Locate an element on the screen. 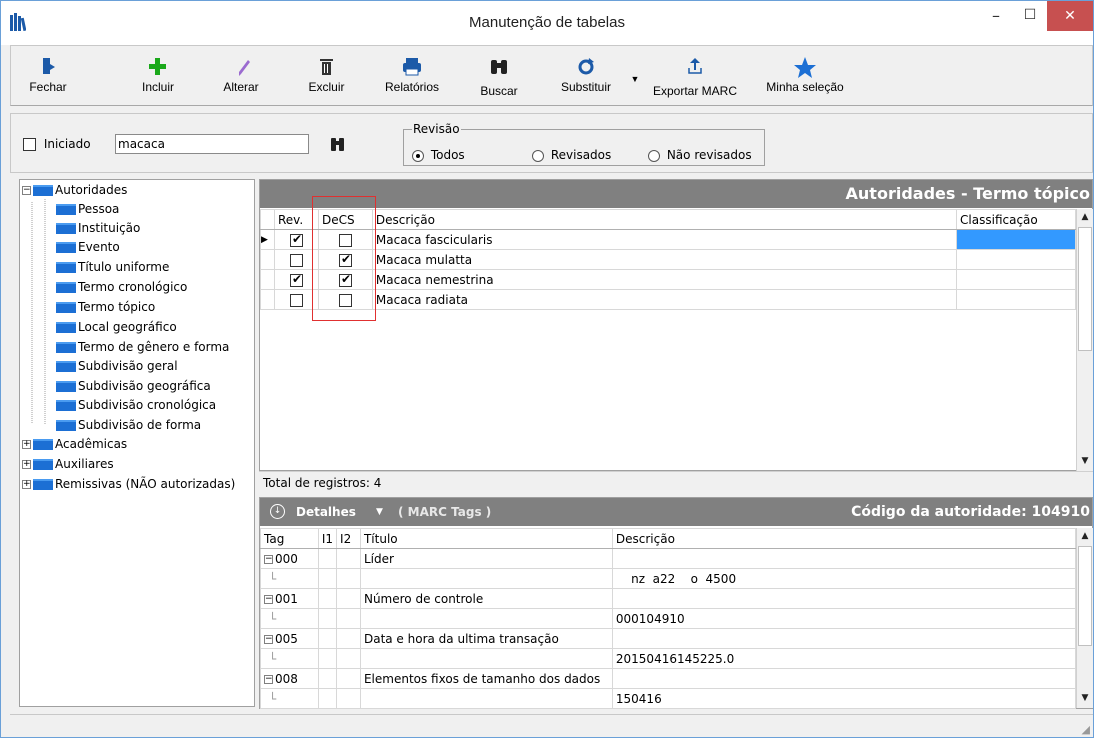  column-header-descricao: Descrição is located at coordinates (844, 538).